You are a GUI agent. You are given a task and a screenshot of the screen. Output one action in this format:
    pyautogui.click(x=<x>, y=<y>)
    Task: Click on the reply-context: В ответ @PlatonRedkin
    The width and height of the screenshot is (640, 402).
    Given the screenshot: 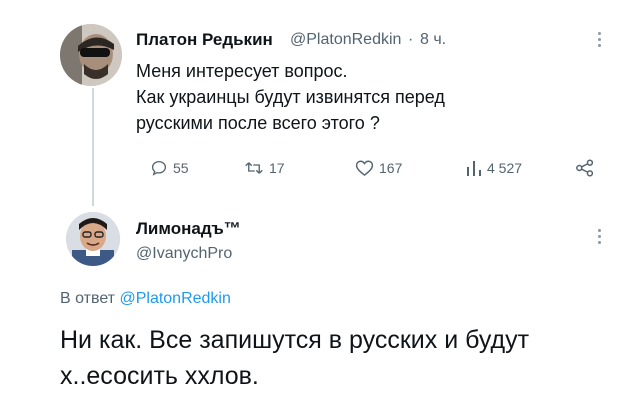 What is the action you would take?
    pyautogui.click(x=145, y=299)
    